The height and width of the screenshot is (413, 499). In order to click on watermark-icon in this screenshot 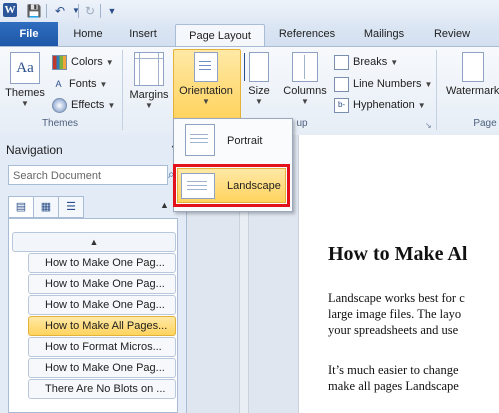, I will do `click(473, 67)`.